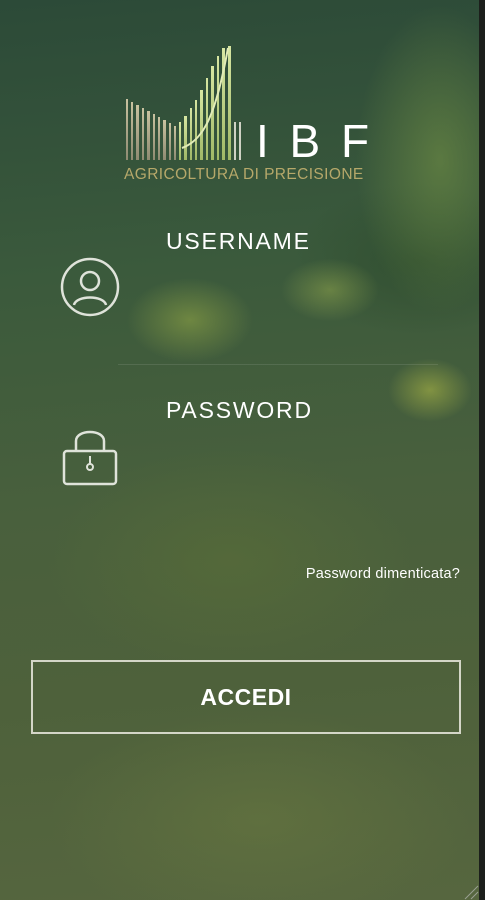 The height and width of the screenshot is (900, 485). I want to click on brand-tagline: AGRICOLTURA DI PRECISIONE, so click(244, 174).